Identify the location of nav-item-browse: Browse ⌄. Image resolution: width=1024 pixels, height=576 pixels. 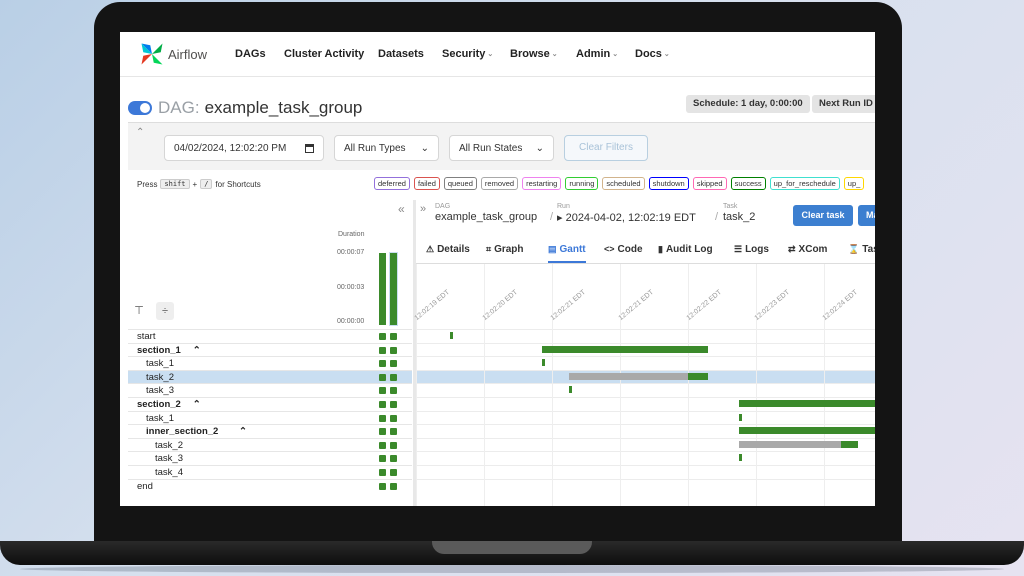
(534, 54).